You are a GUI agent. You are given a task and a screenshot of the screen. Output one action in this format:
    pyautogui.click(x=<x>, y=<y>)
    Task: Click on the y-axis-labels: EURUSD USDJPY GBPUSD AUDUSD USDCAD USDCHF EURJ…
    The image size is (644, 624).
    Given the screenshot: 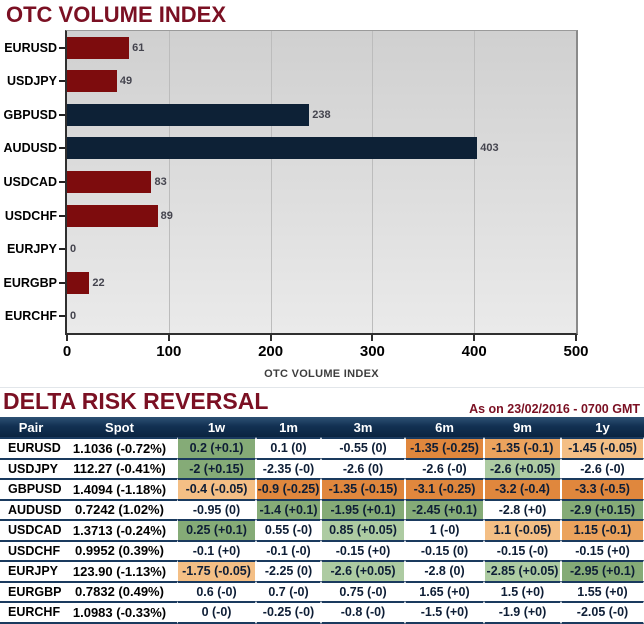 What is the action you would take?
    pyautogui.click(x=32, y=182)
    